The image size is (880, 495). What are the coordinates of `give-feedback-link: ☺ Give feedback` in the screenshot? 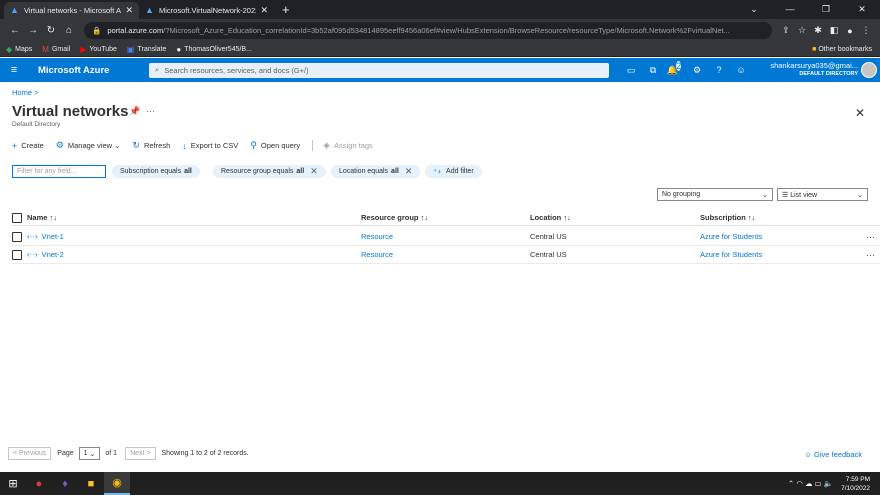 It's located at (833, 454).